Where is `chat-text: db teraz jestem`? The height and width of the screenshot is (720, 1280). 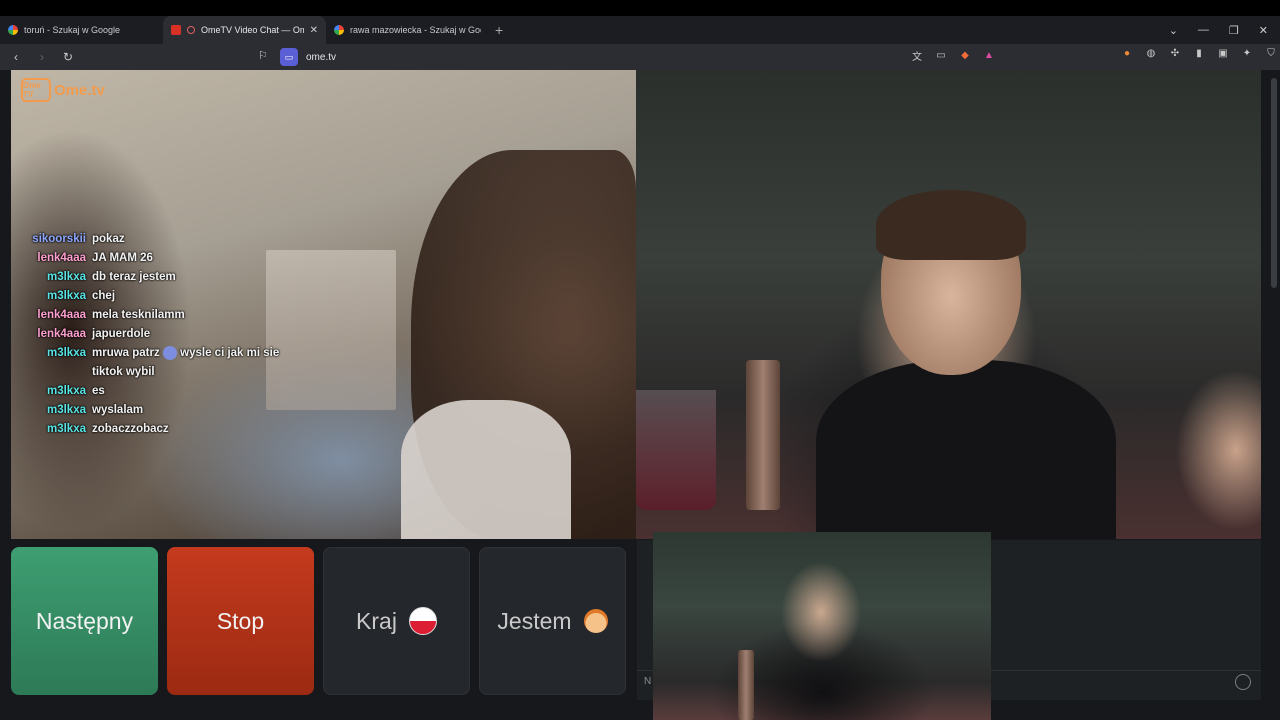 chat-text: db teraz jestem is located at coordinates (134, 277).